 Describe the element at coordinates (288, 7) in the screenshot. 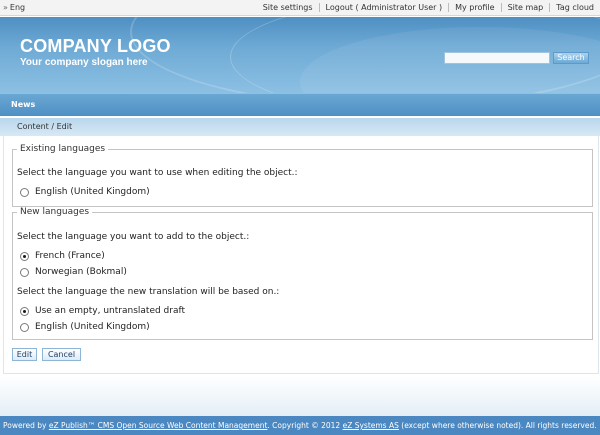

I see `site-settings-link: Site settings` at that location.